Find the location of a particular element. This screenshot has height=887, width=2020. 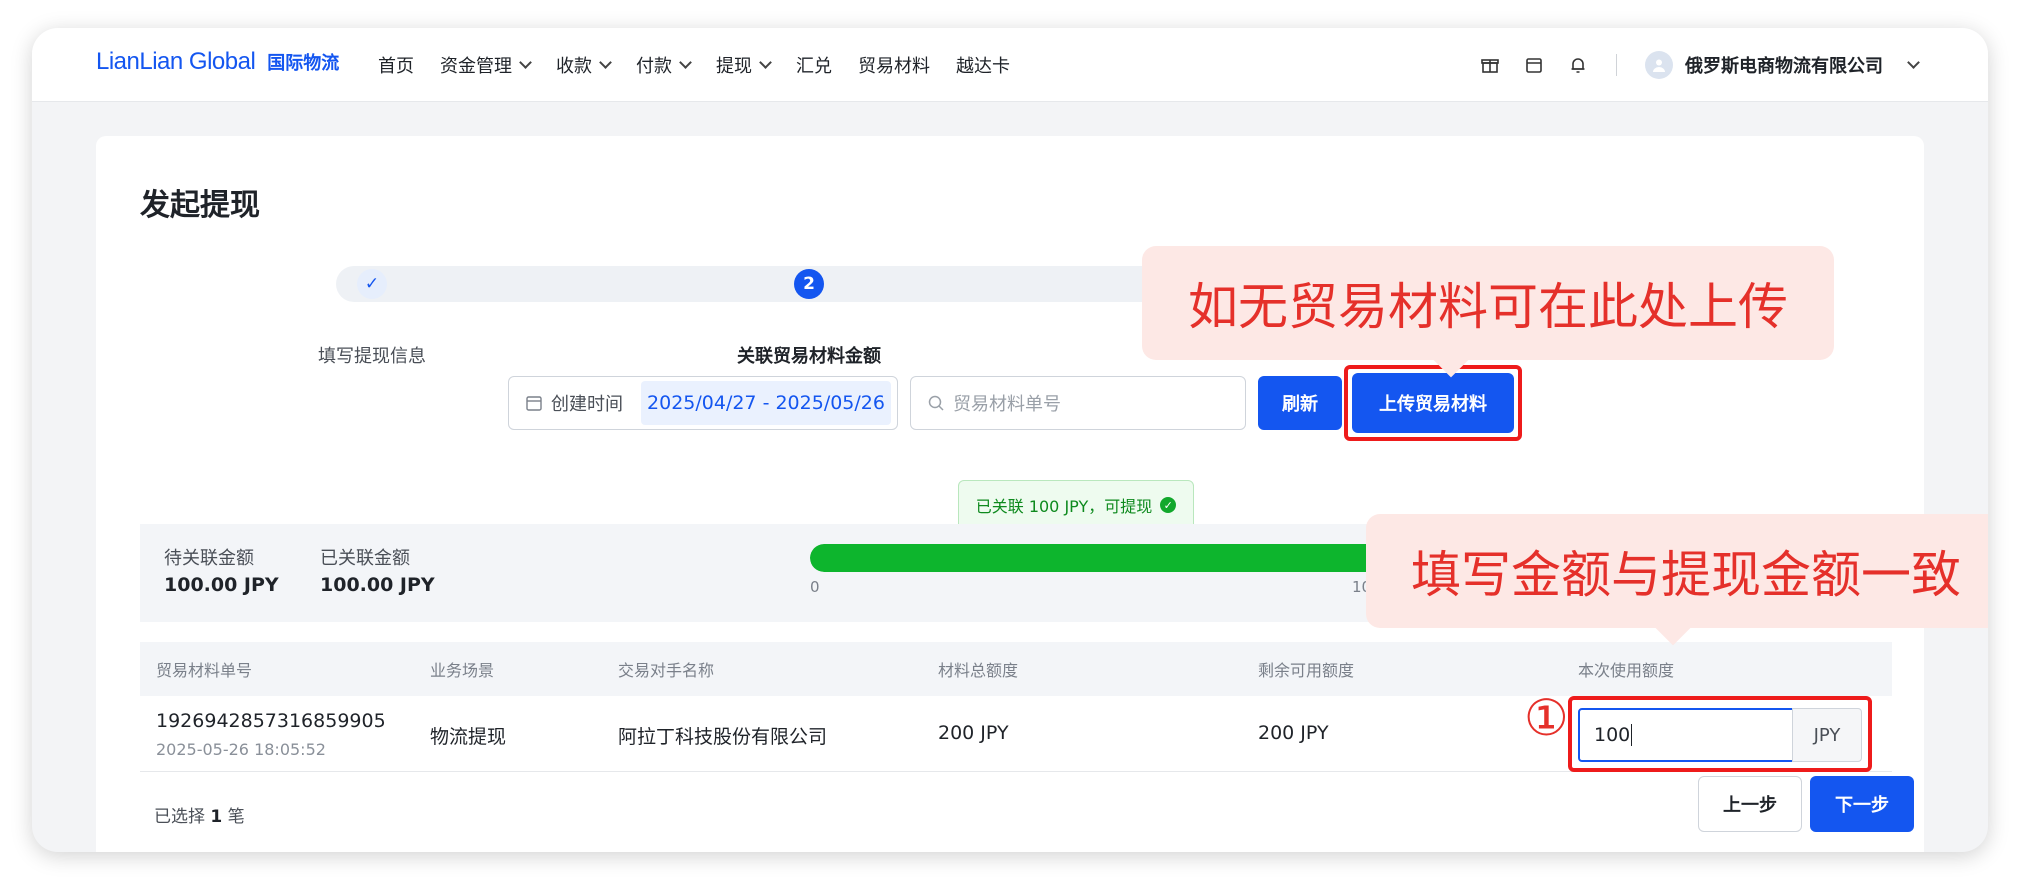

pending-amount-value: 100.00 JPY is located at coordinates (221, 585).